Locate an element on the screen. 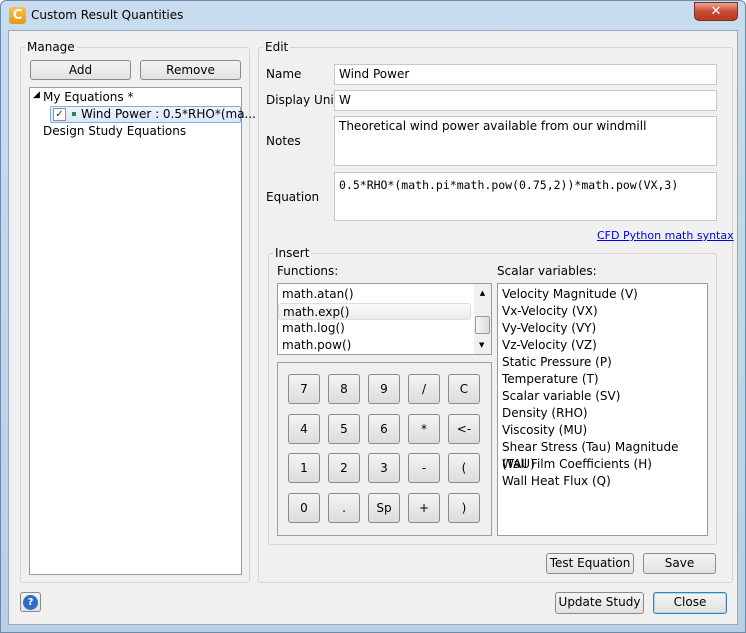 The height and width of the screenshot is (633, 746). keypad-key: 5 is located at coordinates (344, 428).